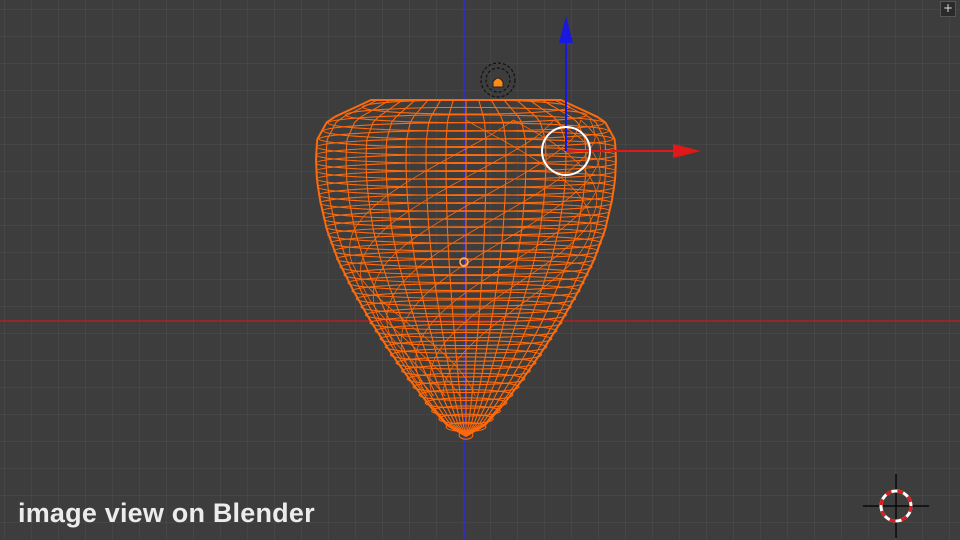  What do you see at coordinates (166, 513) in the screenshot?
I see `caption-text: image view on Blender` at bounding box center [166, 513].